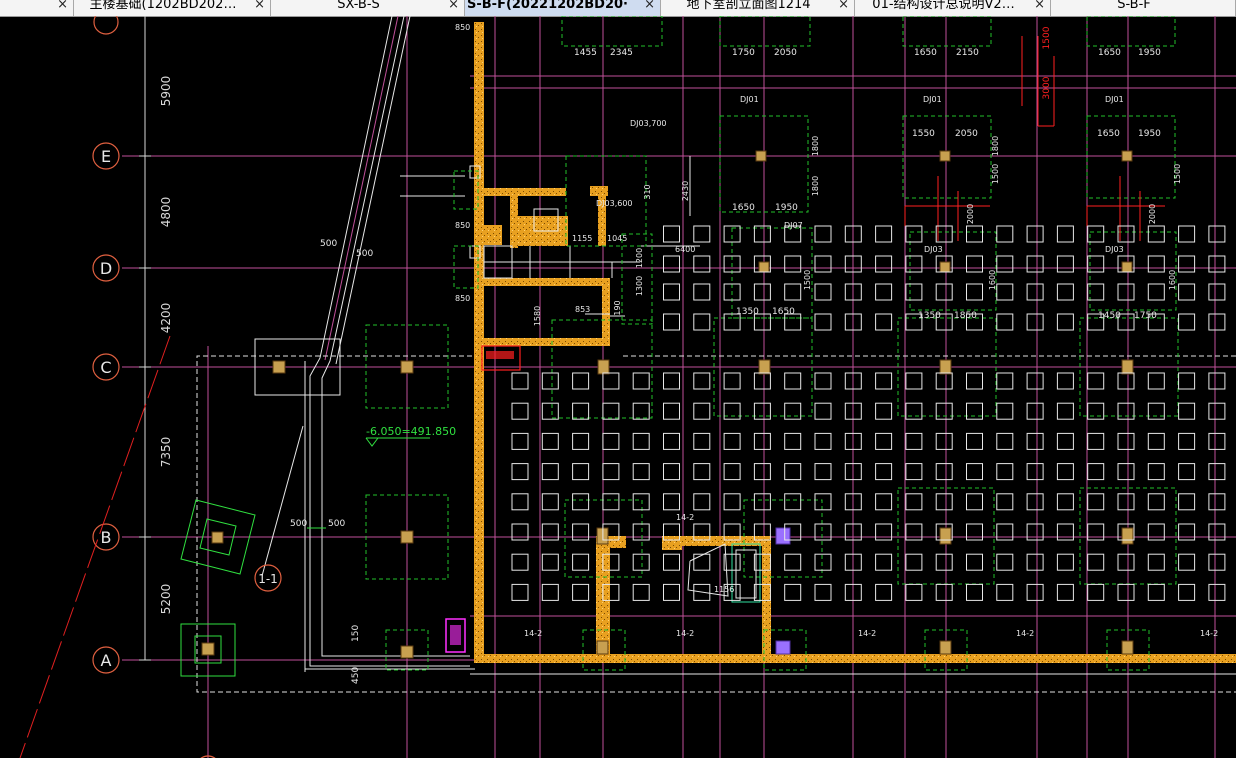 The height and width of the screenshot is (758, 1236). What do you see at coordinates (1149, 53) in the screenshot?
I see `top-dim: 1950` at bounding box center [1149, 53].